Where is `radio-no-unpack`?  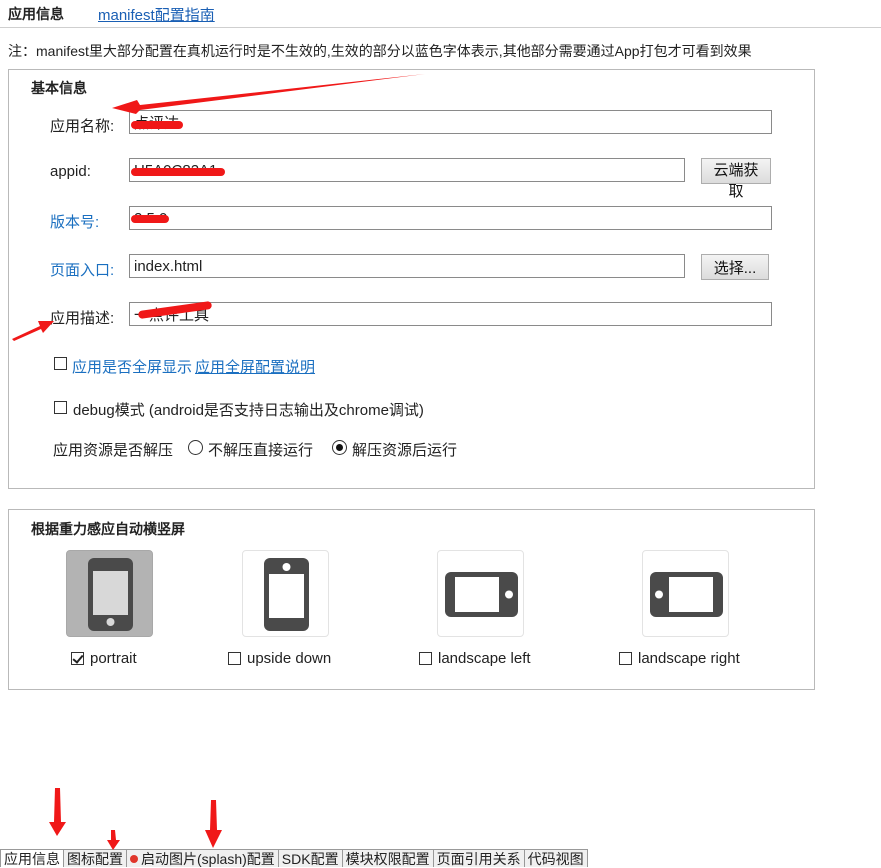 radio-no-unpack is located at coordinates (195, 447).